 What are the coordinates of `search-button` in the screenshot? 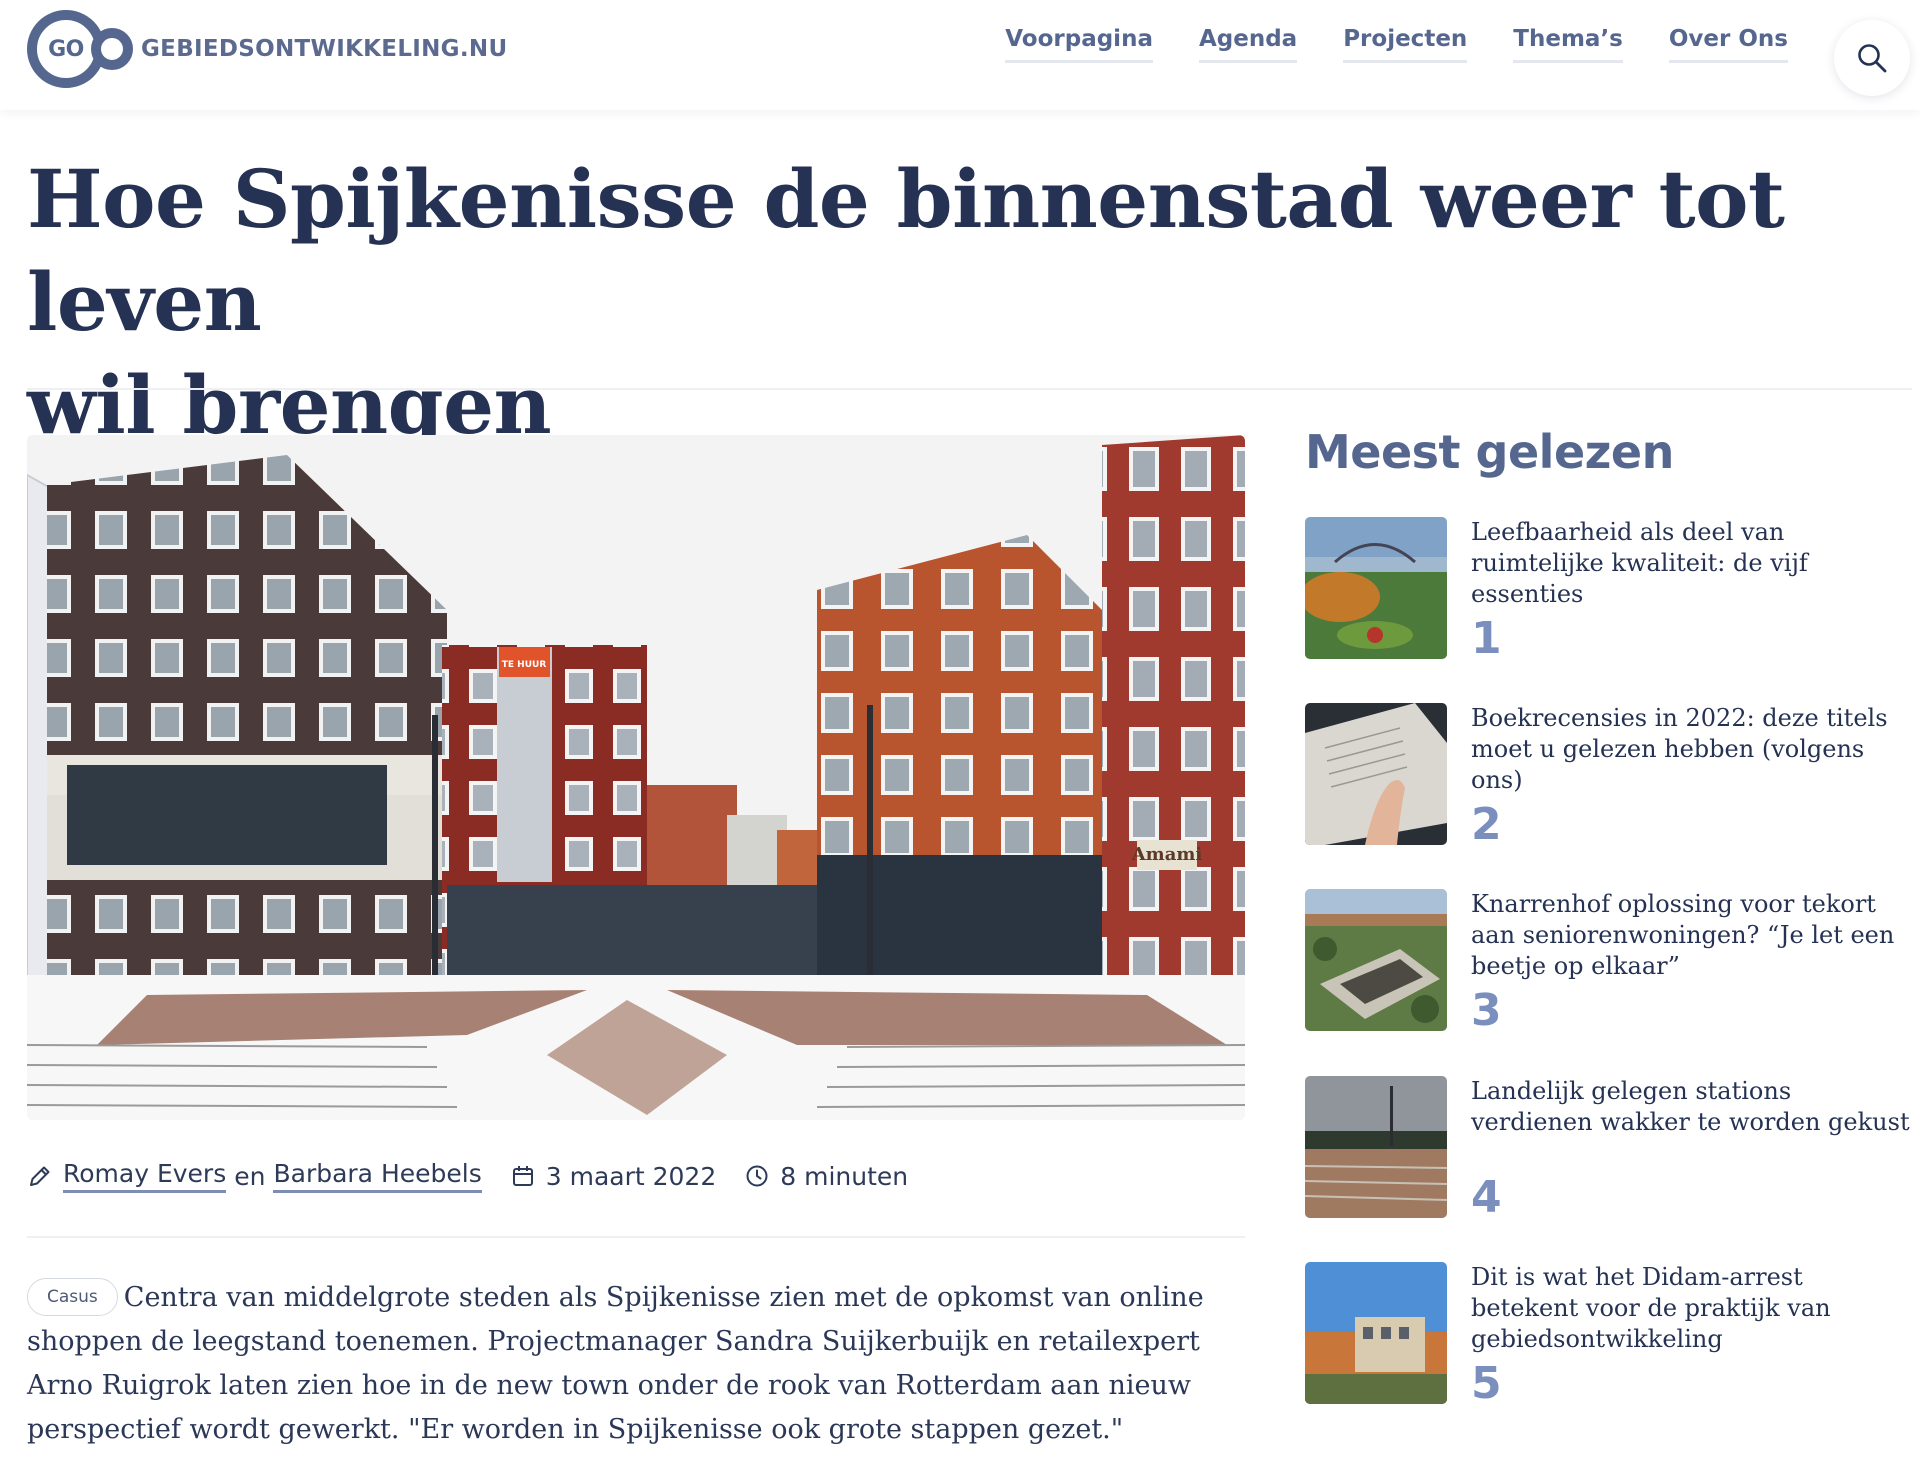 It's located at (1872, 58).